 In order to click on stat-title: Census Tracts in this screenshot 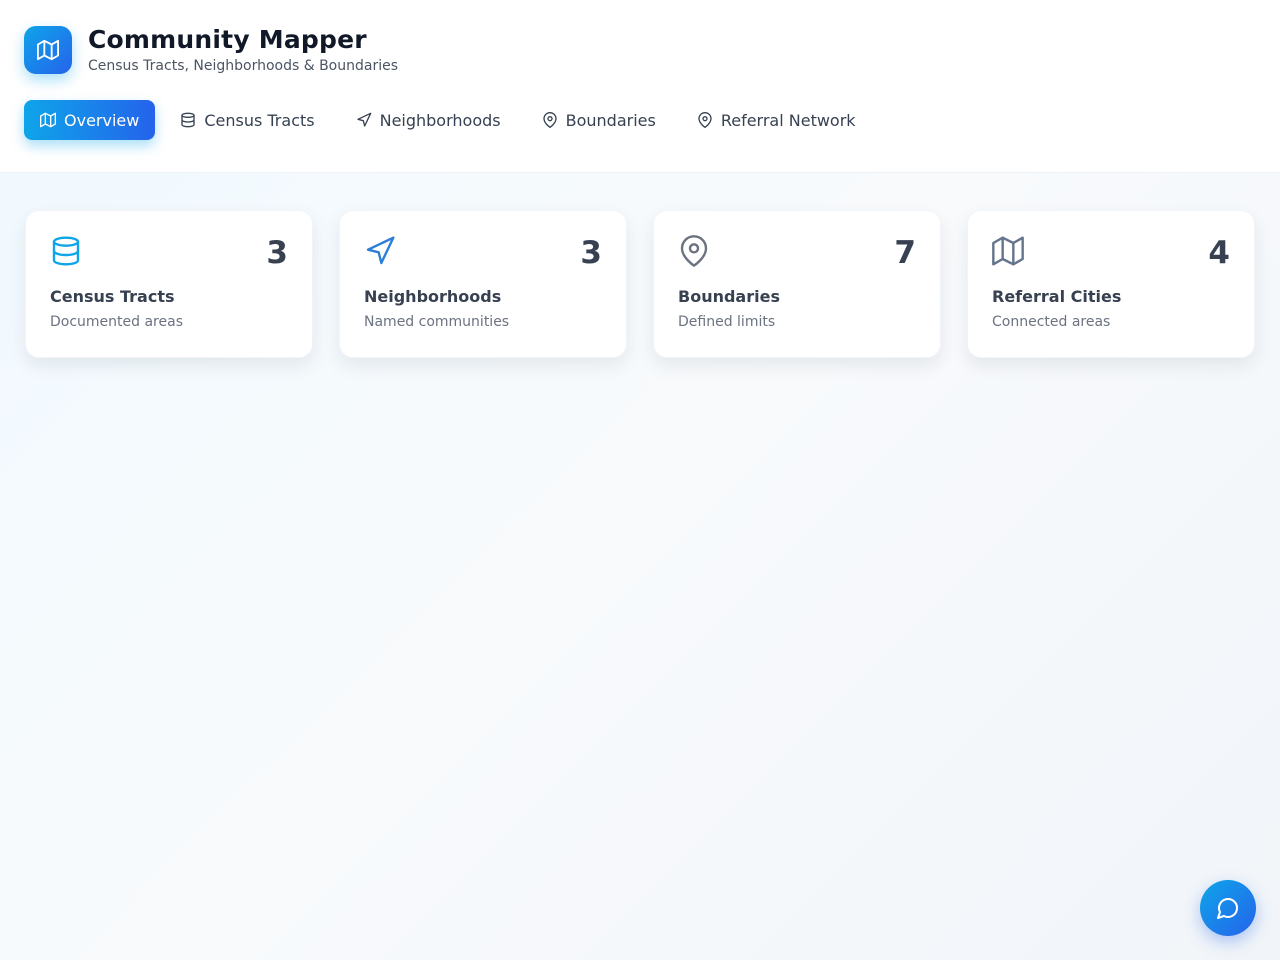, I will do `click(112, 296)`.